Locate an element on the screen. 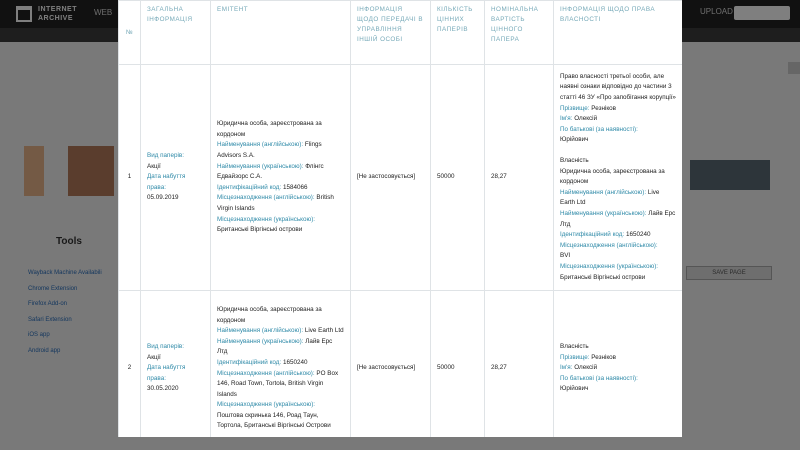  header-securities-count: КІЛЬКІСТЬ ЦІННИХ ПАПЕРІВ is located at coordinates (457, 32).